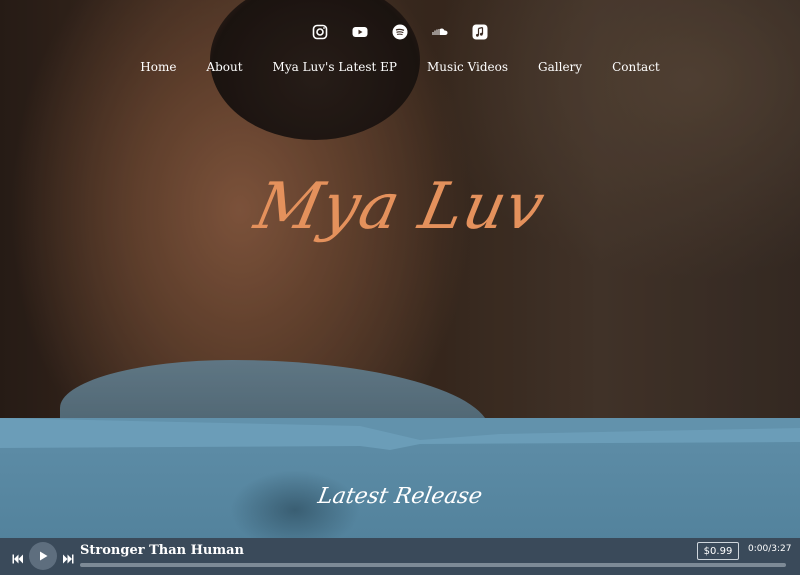 Image resolution: width=800 pixels, height=575 pixels. What do you see at coordinates (320, 32) in the screenshot?
I see `instagram-icon` at bounding box center [320, 32].